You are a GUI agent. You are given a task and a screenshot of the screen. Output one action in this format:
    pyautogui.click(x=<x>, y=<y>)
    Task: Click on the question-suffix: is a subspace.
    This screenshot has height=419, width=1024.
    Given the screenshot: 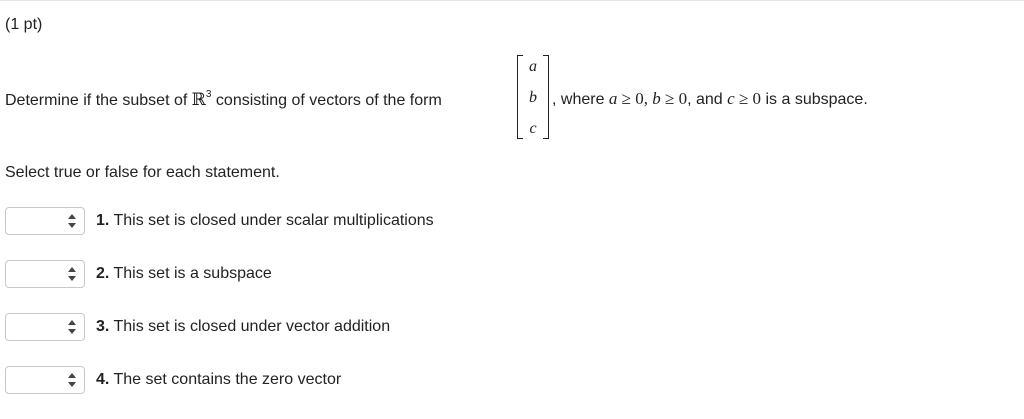 What is the action you would take?
    pyautogui.click(x=814, y=99)
    